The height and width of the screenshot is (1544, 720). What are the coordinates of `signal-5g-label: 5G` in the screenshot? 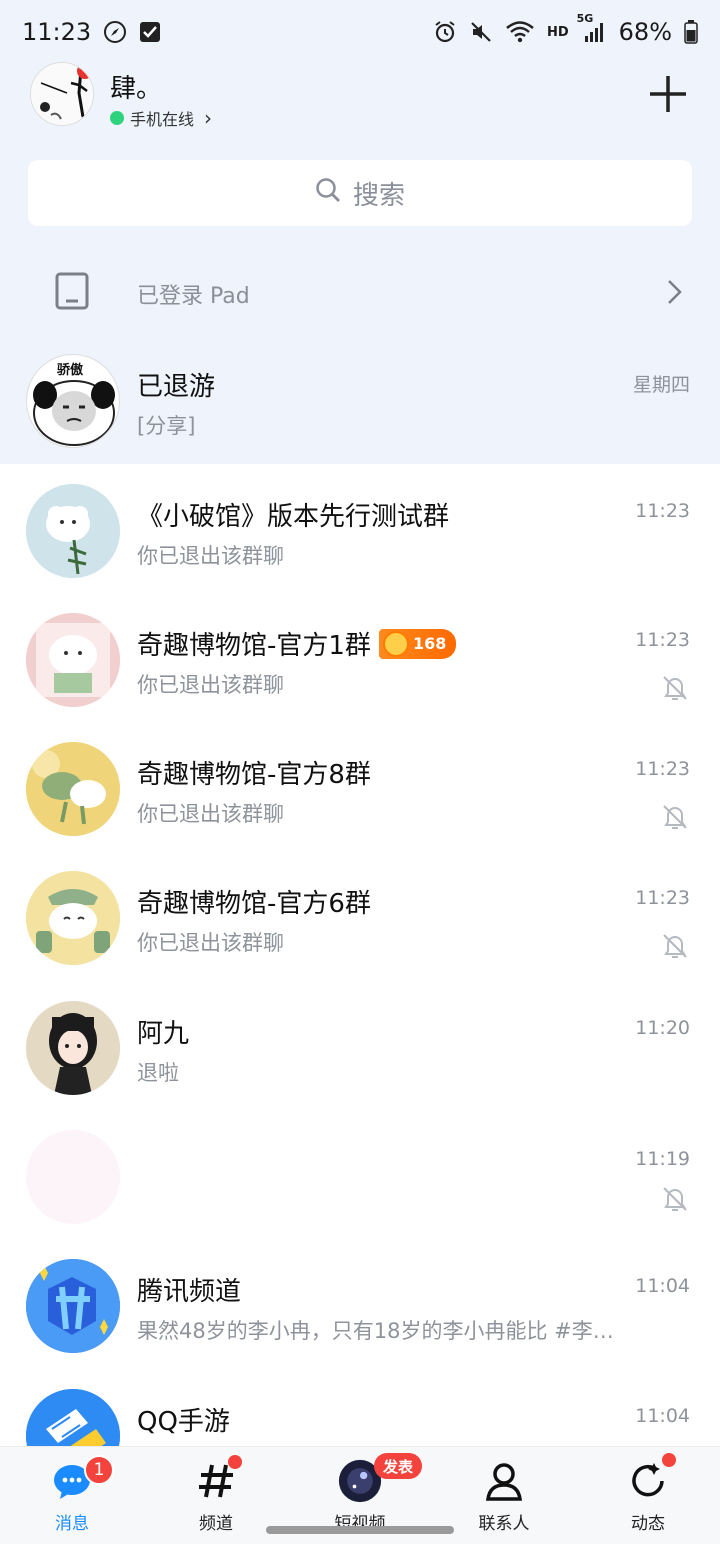 It's located at (585, 18).